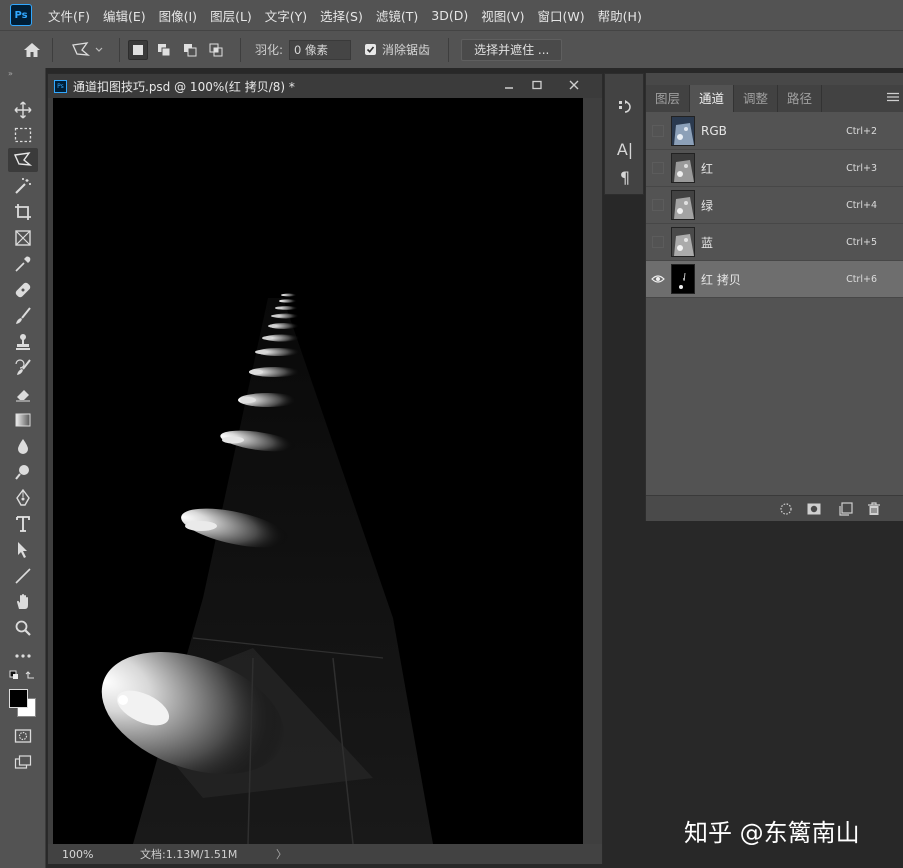  Describe the element at coordinates (23, 524) in the screenshot. I see `type-tool` at that location.